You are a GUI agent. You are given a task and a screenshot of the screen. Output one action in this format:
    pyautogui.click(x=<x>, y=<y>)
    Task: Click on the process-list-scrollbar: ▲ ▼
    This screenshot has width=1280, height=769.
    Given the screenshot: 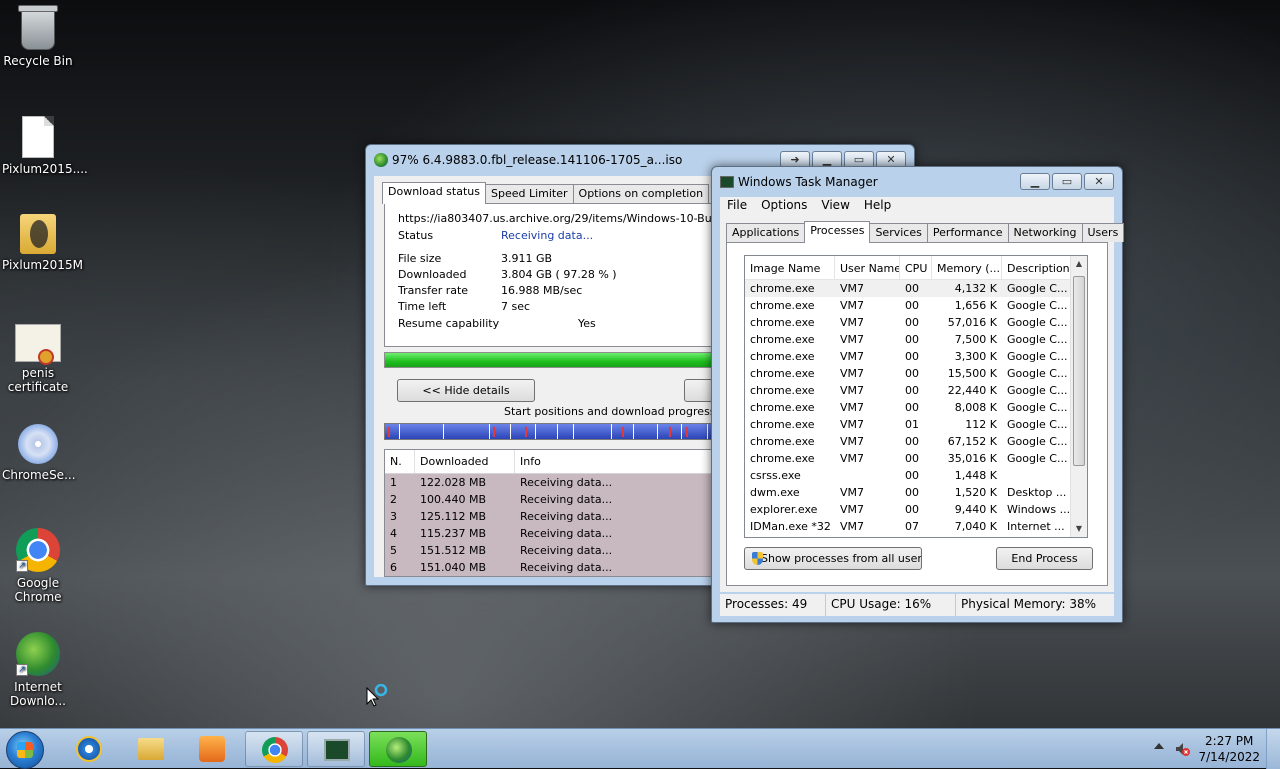 What is the action you would take?
    pyautogui.click(x=1078, y=396)
    